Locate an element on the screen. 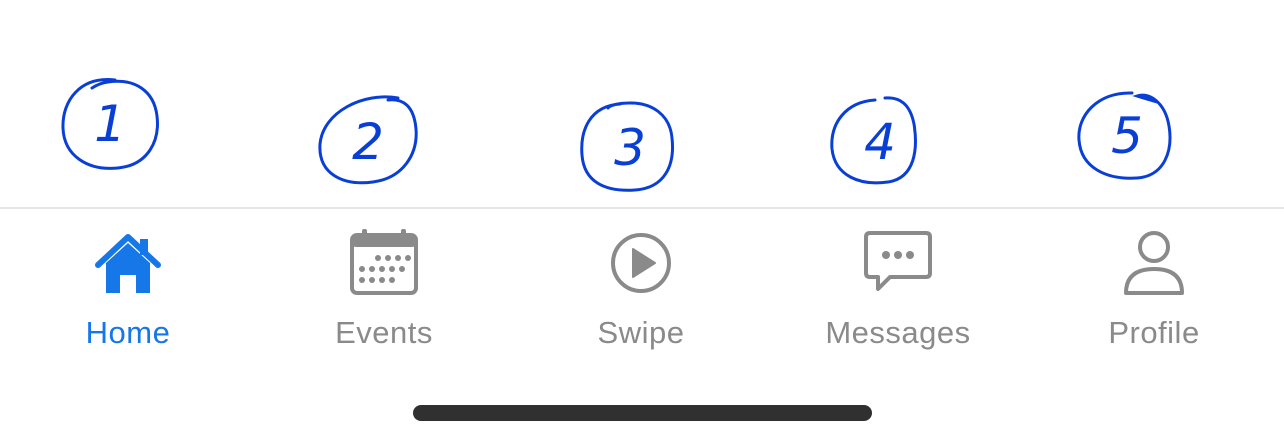 This screenshot has width=1284, height=445. tab-label: Home is located at coordinates (128, 332).